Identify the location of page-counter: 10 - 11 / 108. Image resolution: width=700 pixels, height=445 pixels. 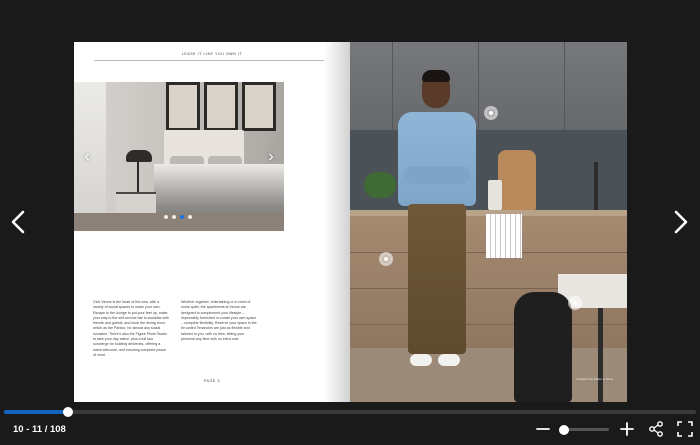
(39, 429).